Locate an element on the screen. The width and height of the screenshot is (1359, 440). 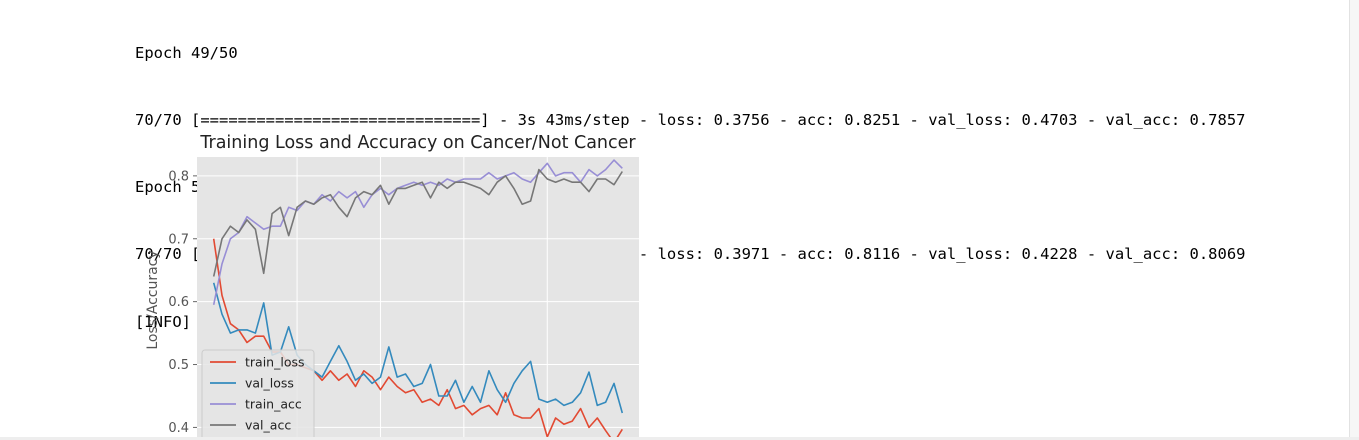
y-tick-label: 0.7 is located at coordinates (178, 239).